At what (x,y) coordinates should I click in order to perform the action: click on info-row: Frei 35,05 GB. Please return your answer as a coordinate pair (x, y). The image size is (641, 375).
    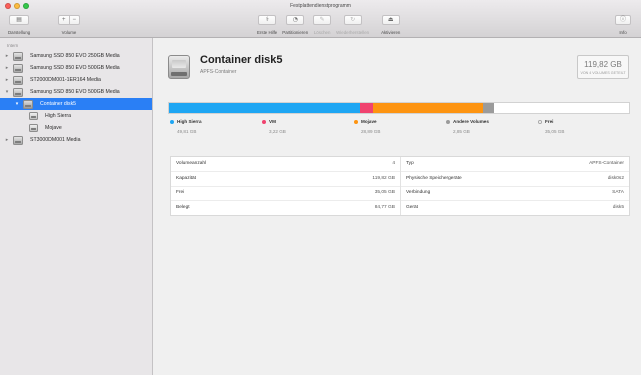
    Looking at the image, I should click on (285, 193).